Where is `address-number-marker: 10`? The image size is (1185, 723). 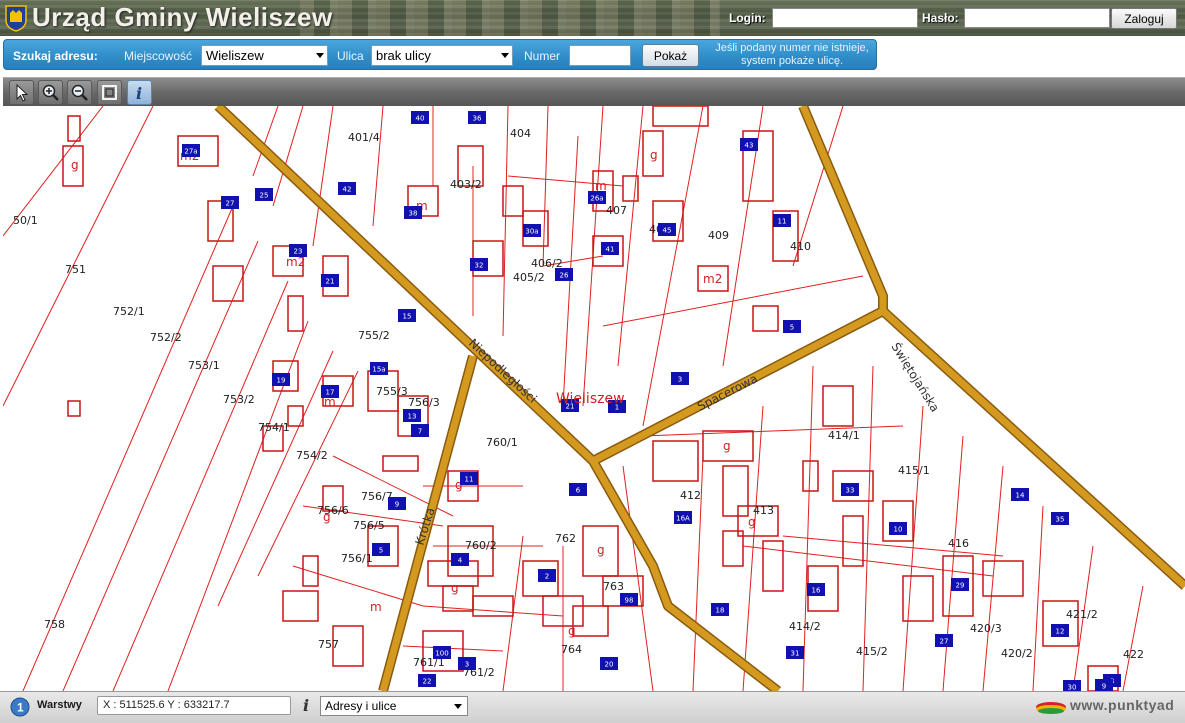 address-number-marker: 10 is located at coordinates (898, 528).